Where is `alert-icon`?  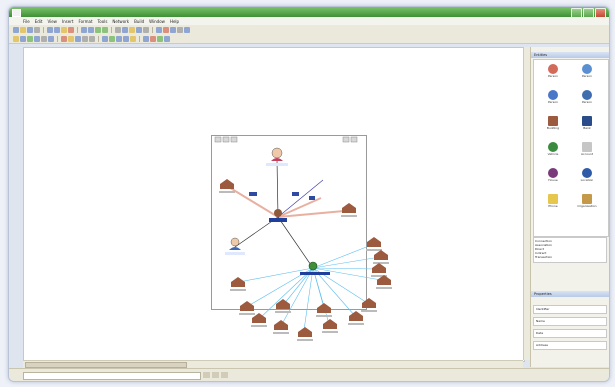
alert-icon is located at coordinates (153, 38).